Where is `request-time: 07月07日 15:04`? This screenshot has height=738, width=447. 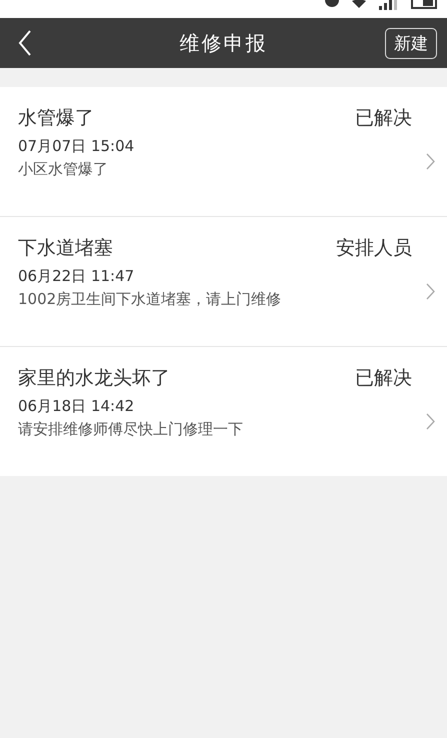 request-time: 07月07日 15:04 is located at coordinates (77, 146).